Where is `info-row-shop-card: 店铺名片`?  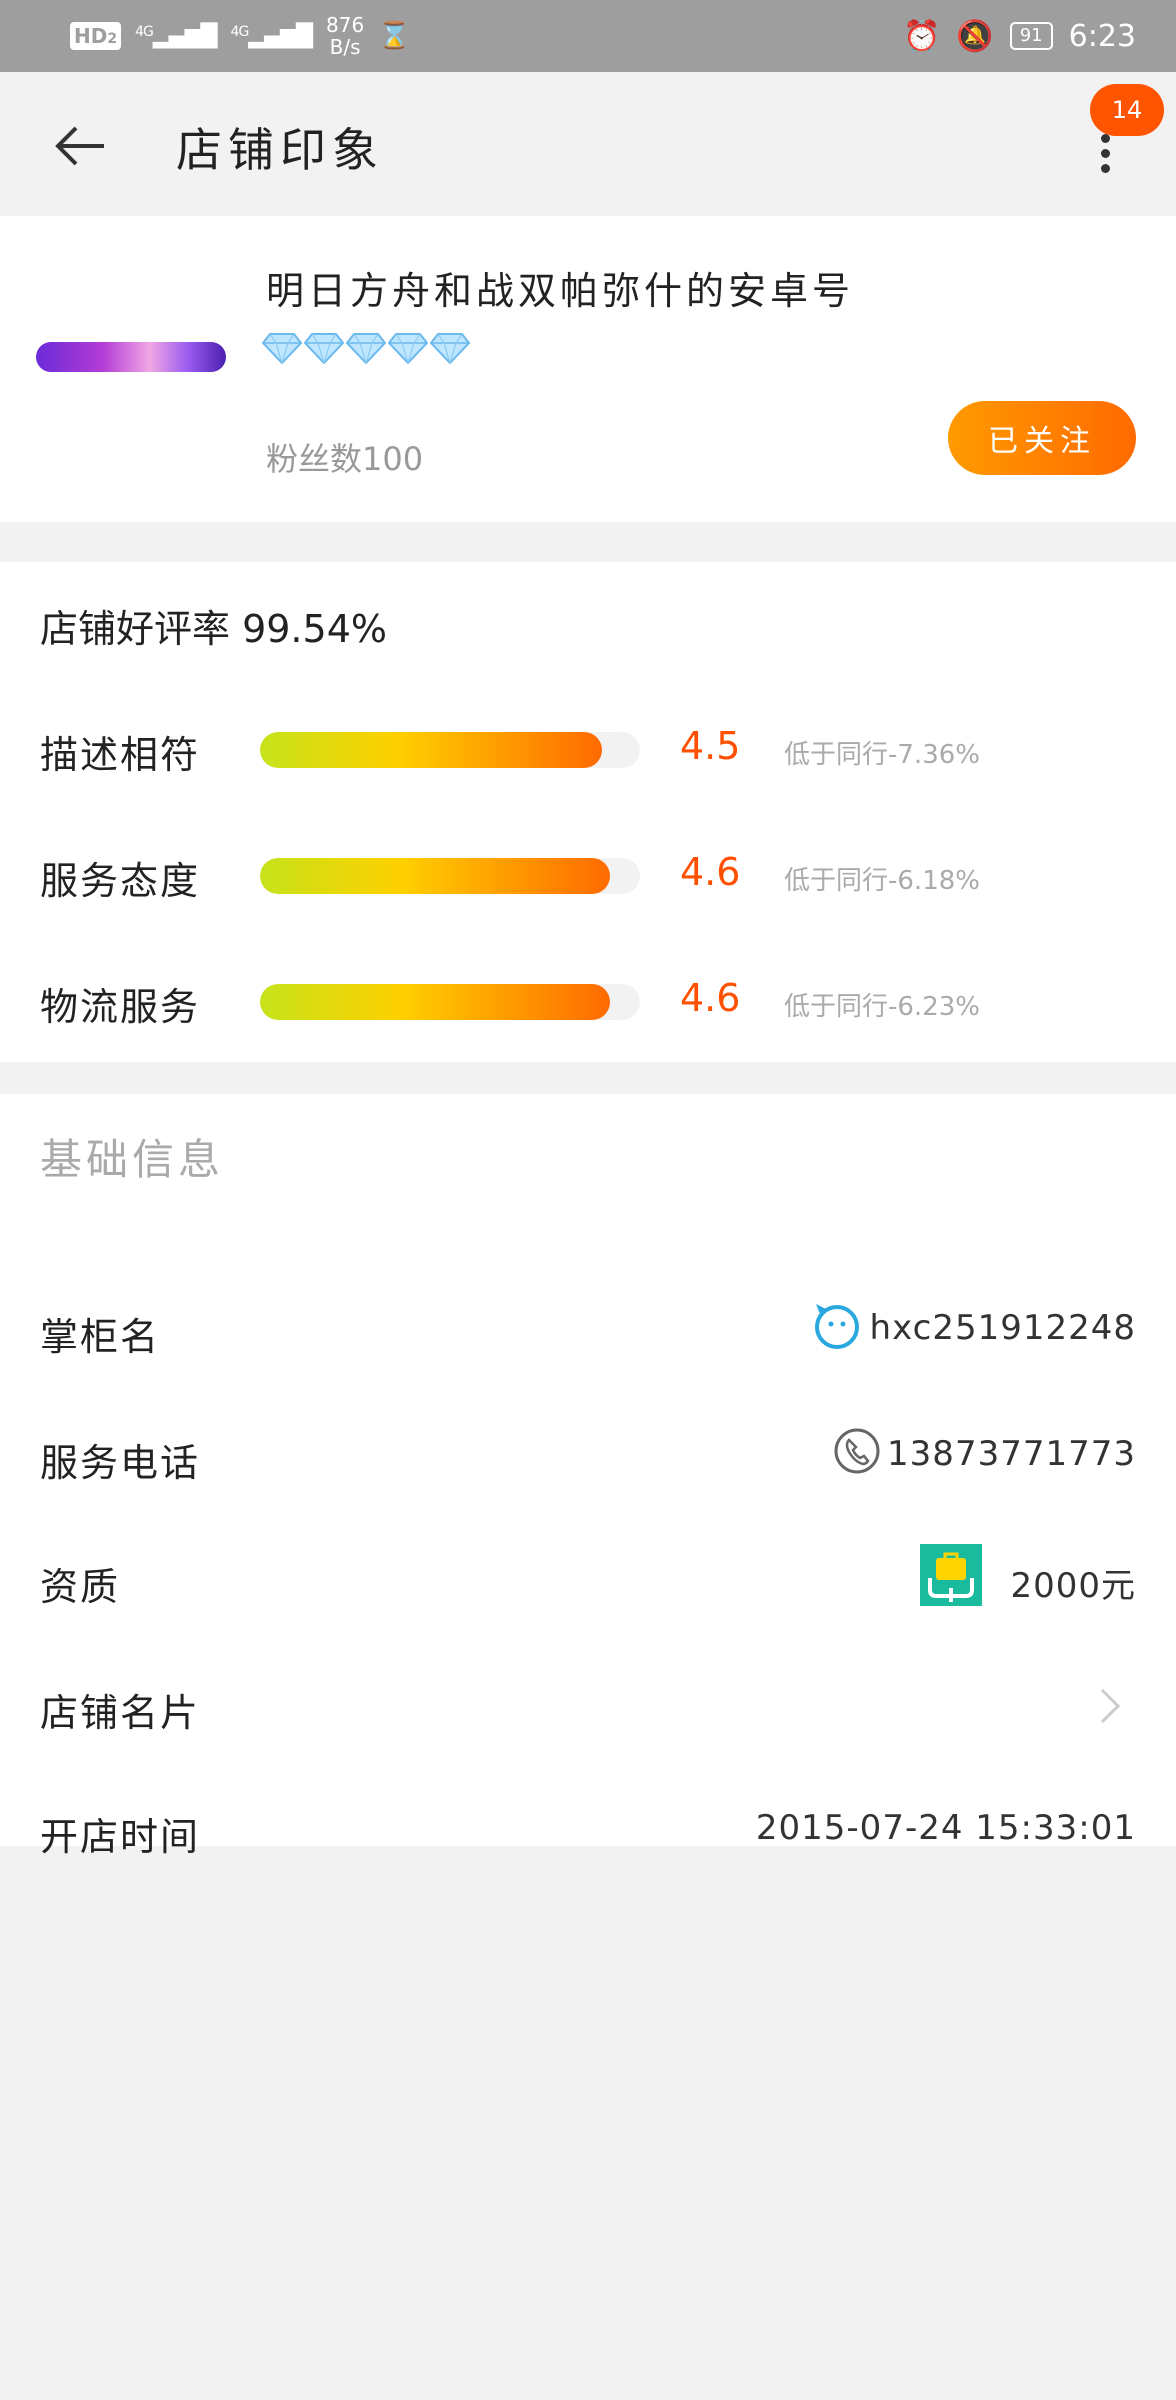 info-row-shop-card: 店铺名片 is located at coordinates (588, 1706).